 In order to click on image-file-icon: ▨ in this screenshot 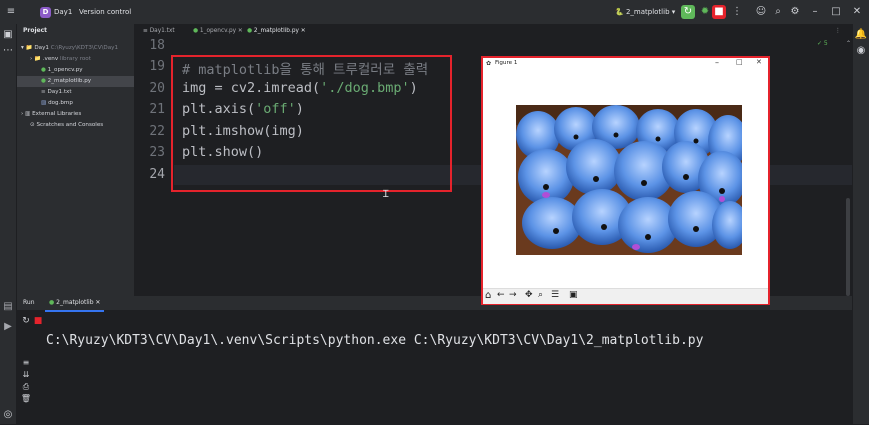, I will do `click(44, 103)`.